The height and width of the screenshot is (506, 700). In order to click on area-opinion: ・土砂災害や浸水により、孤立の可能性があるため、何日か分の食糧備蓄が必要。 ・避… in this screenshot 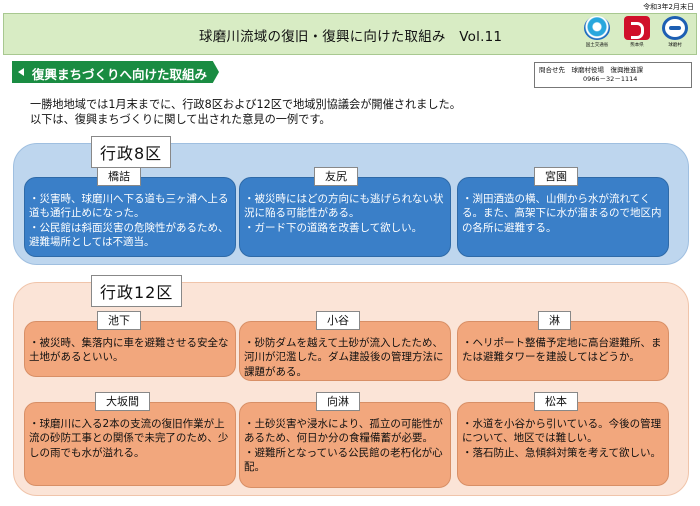, I will do `click(343, 446)`.